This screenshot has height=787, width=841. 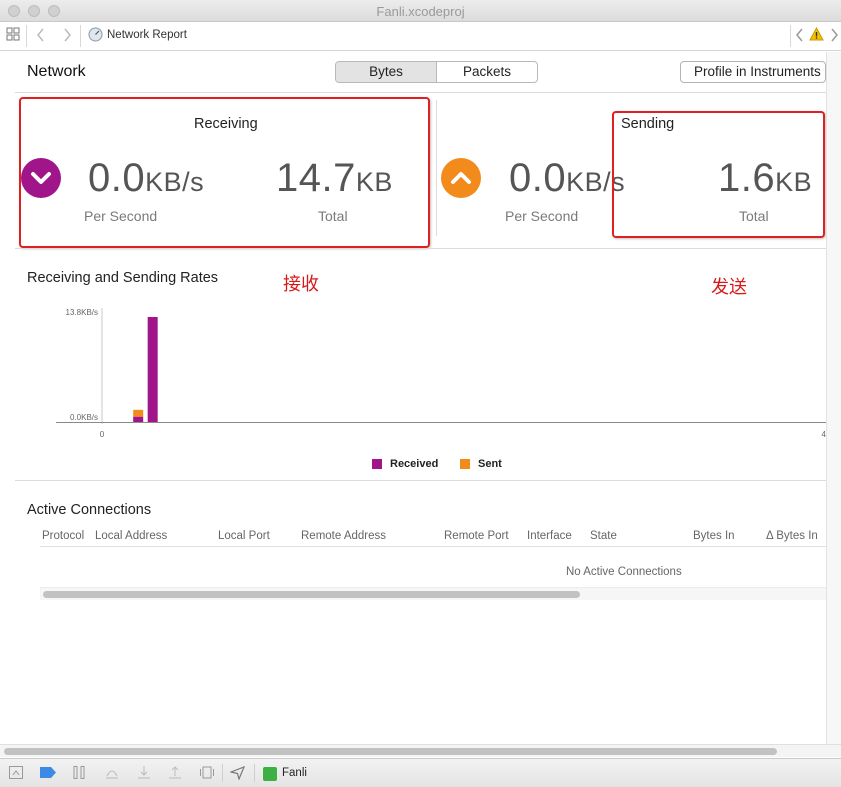 I want to click on network-gauge-icon, so click(x=95, y=36).